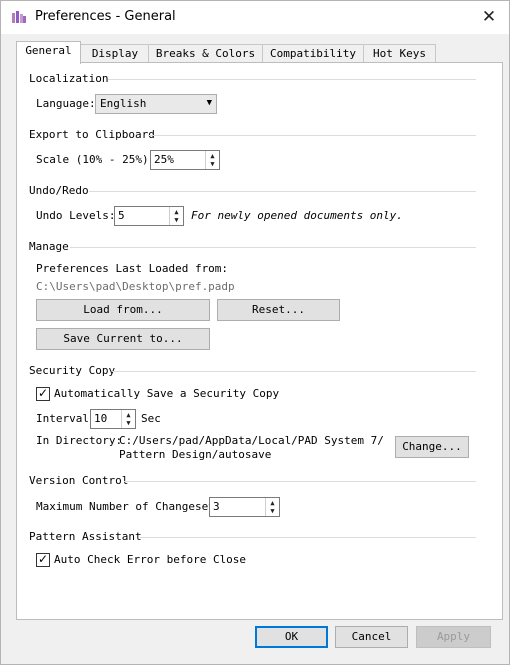 This screenshot has width=510, height=665. I want to click on undo-spin-buttons: ▲ ▼, so click(176, 216).